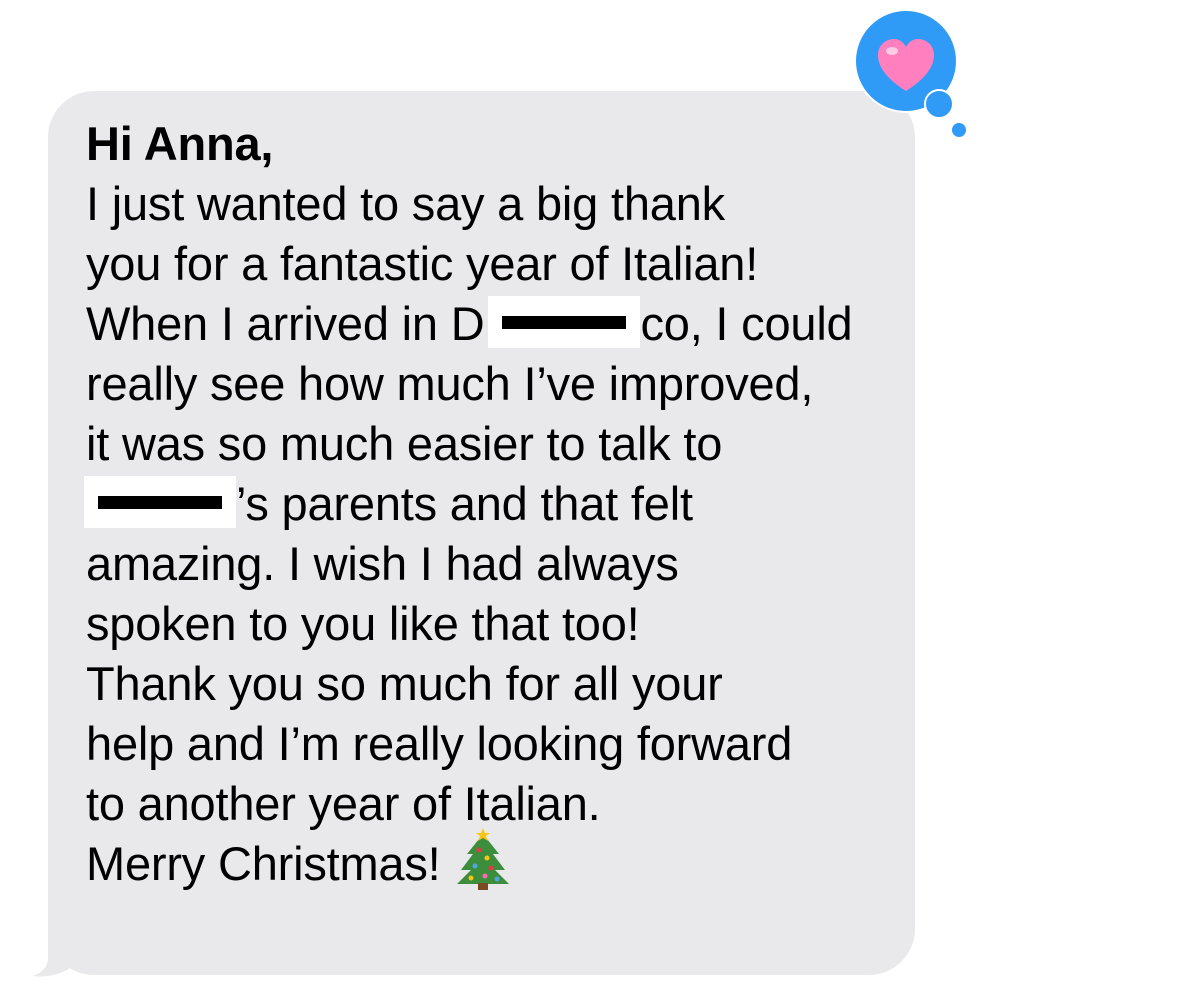  Describe the element at coordinates (910, 74) in the screenshot. I see `tapback-reaction` at that location.